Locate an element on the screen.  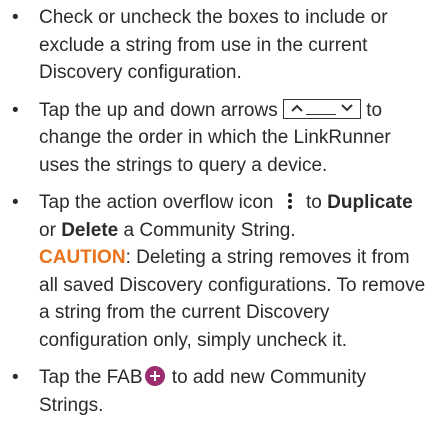
up-arrow-icon is located at coordinates (297, 108).